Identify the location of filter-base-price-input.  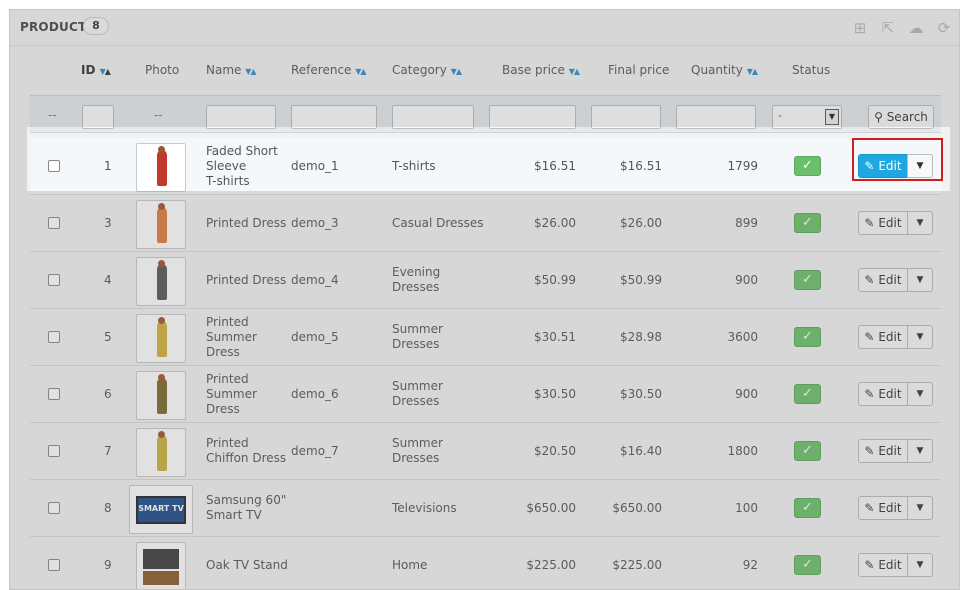
(532, 117).